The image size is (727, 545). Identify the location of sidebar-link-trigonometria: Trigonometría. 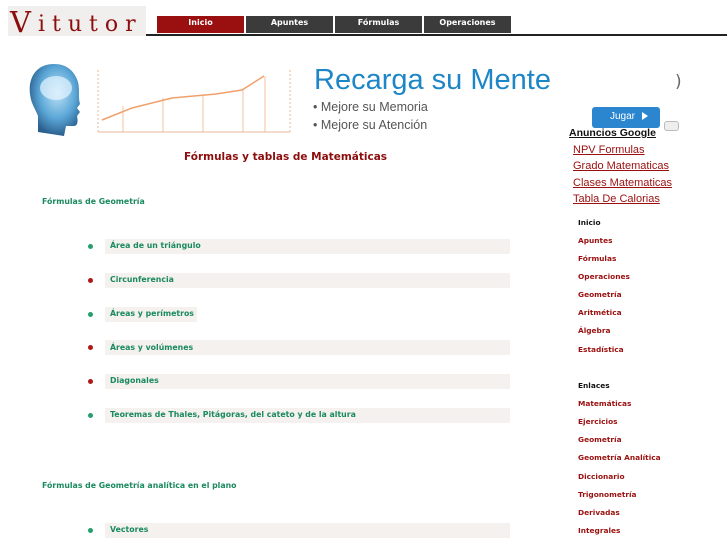
(607, 494).